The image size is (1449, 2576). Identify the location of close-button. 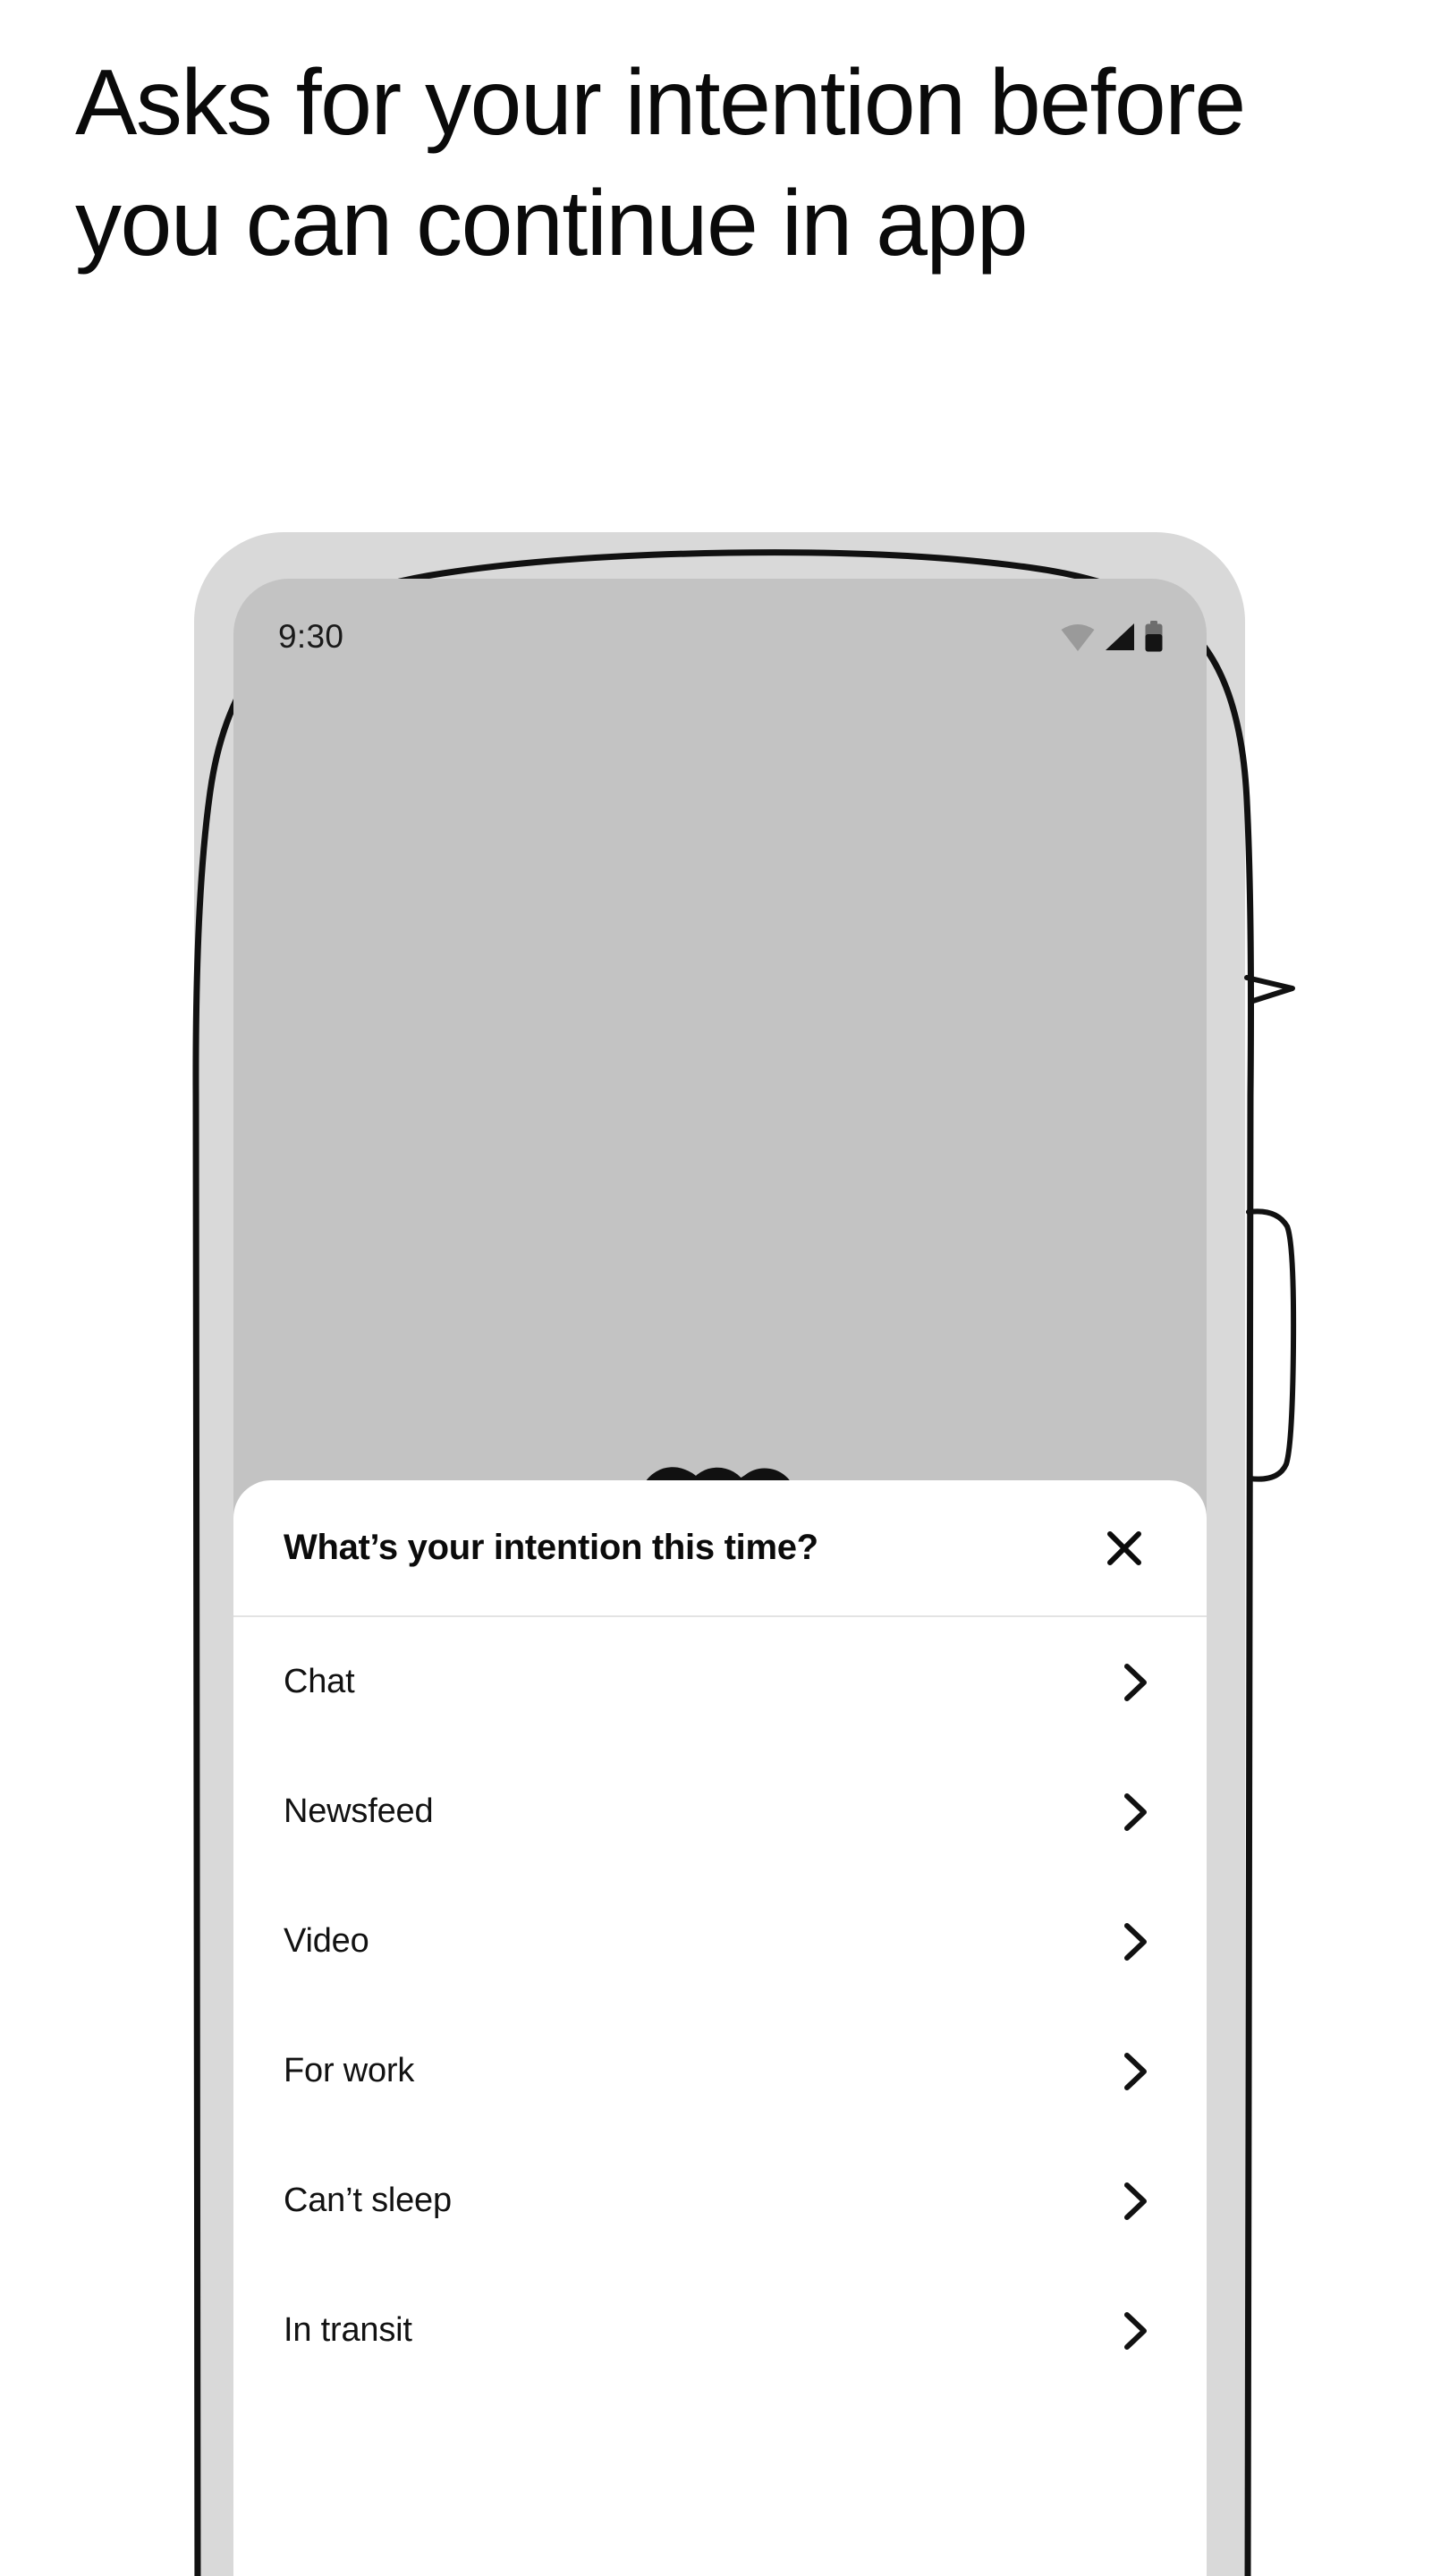
(1124, 1548).